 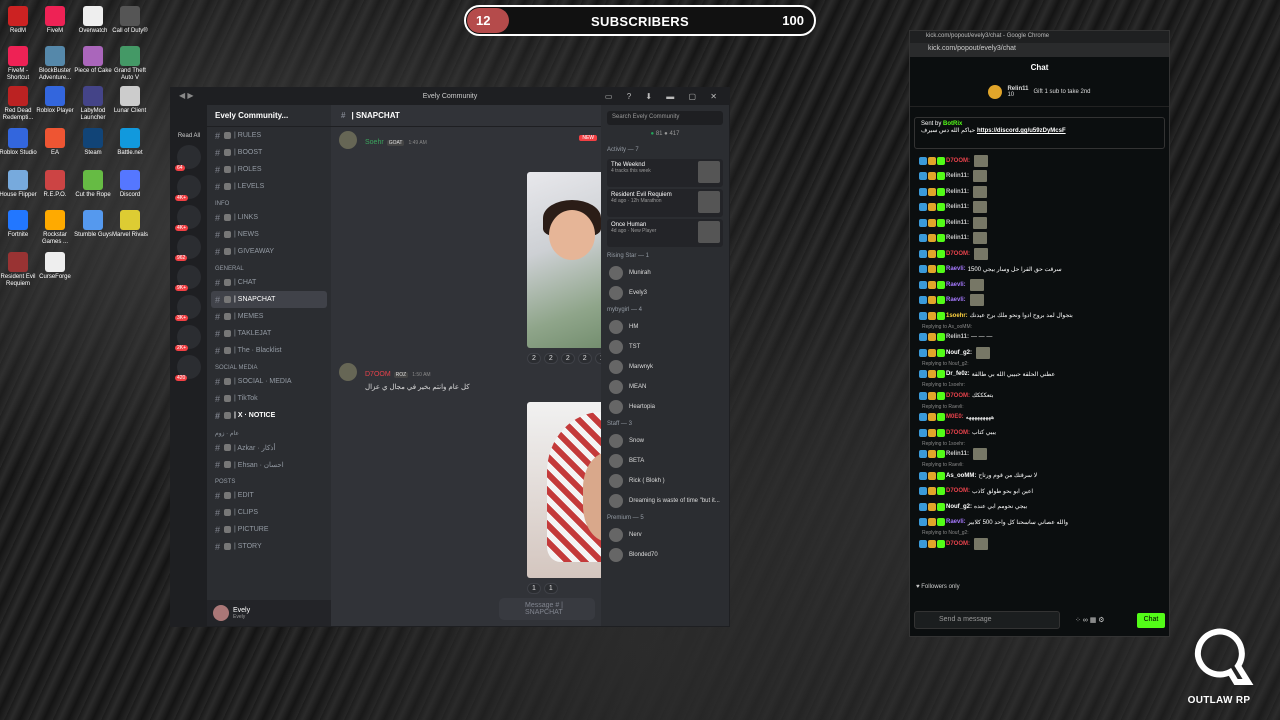 What do you see at coordinates (1151, 620) in the screenshot?
I see `chat-send-button: Chat` at bounding box center [1151, 620].